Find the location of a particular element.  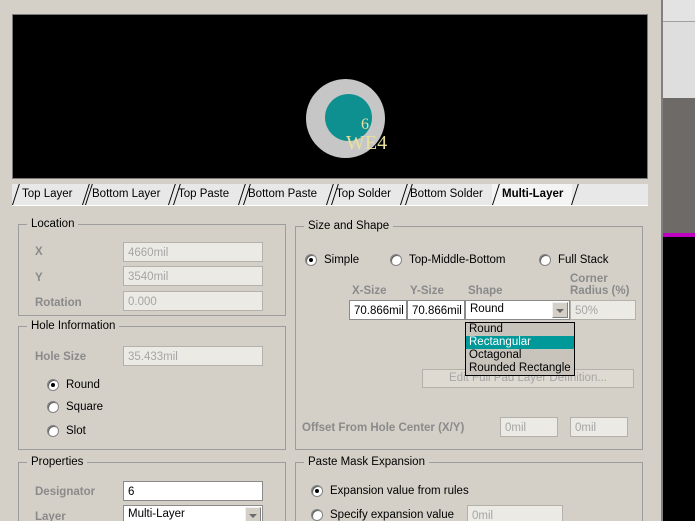

corner-radius-column-label: Corner Radius (%) is located at coordinates (600, 285).